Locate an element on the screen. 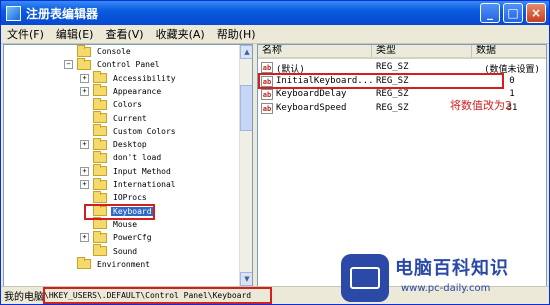  tree-item: IOProcs is located at coordinates (114, 197).